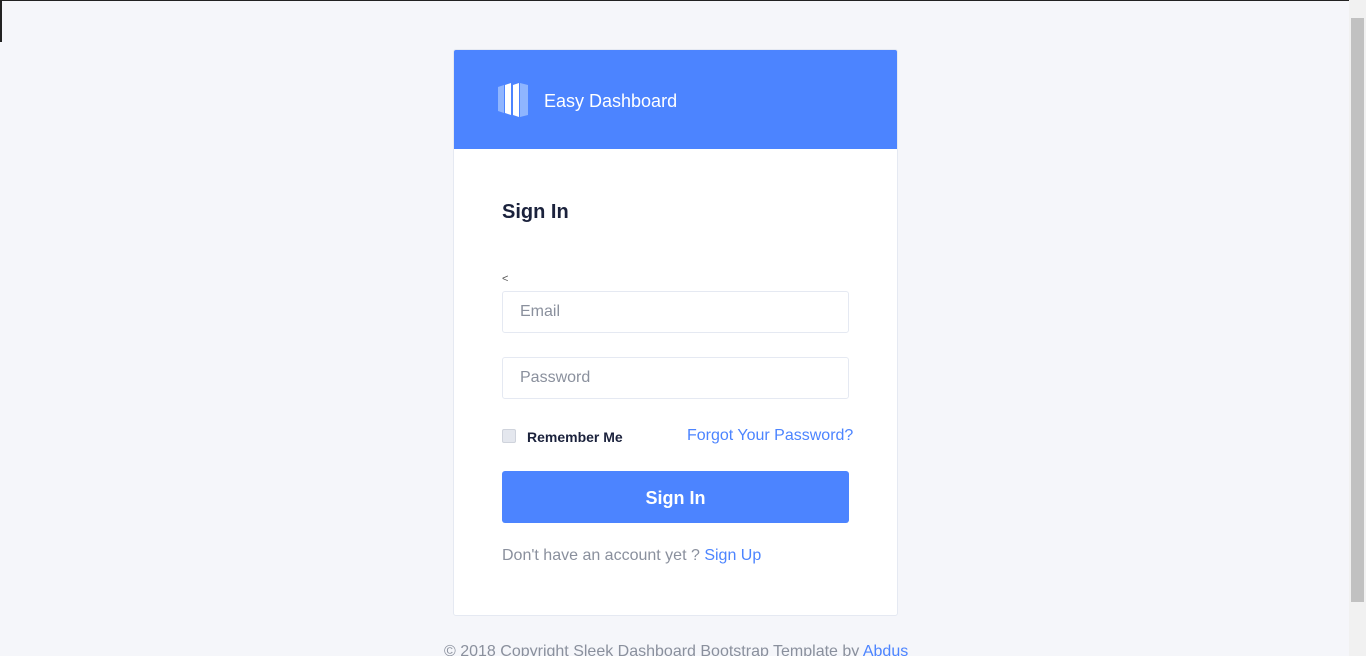 The image size is (1366, 656). What do you see at coordinates (509, 436) in the screenshot?
I see `remember-me-checkbox` at bounding box center [509, 436].